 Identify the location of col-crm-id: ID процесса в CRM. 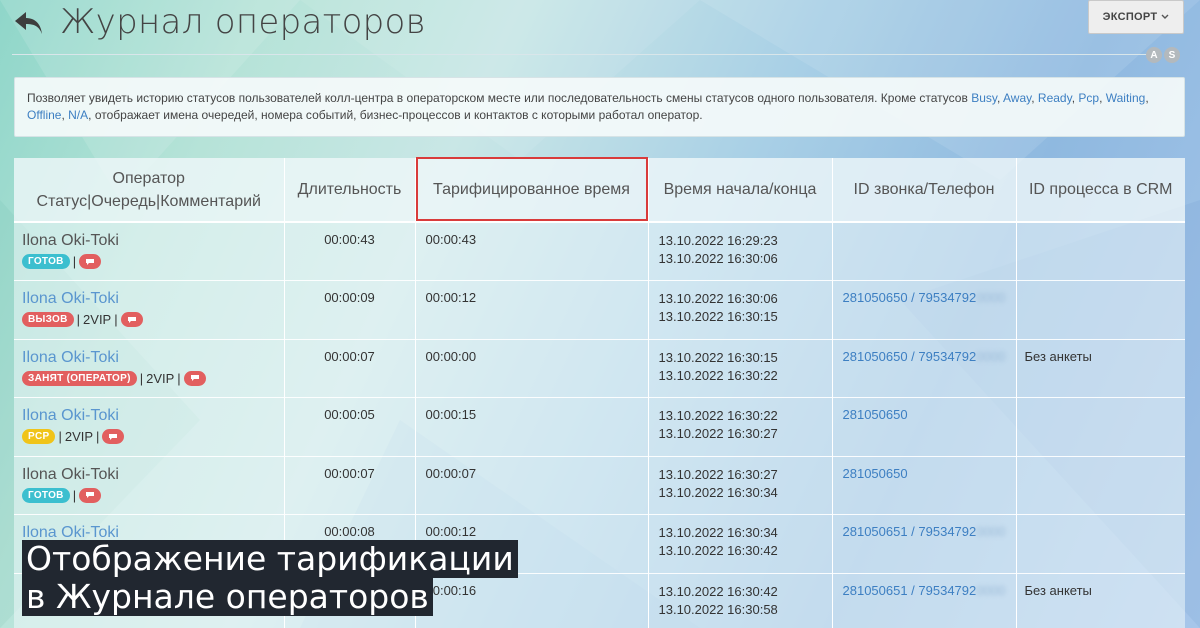
(1100, 190).